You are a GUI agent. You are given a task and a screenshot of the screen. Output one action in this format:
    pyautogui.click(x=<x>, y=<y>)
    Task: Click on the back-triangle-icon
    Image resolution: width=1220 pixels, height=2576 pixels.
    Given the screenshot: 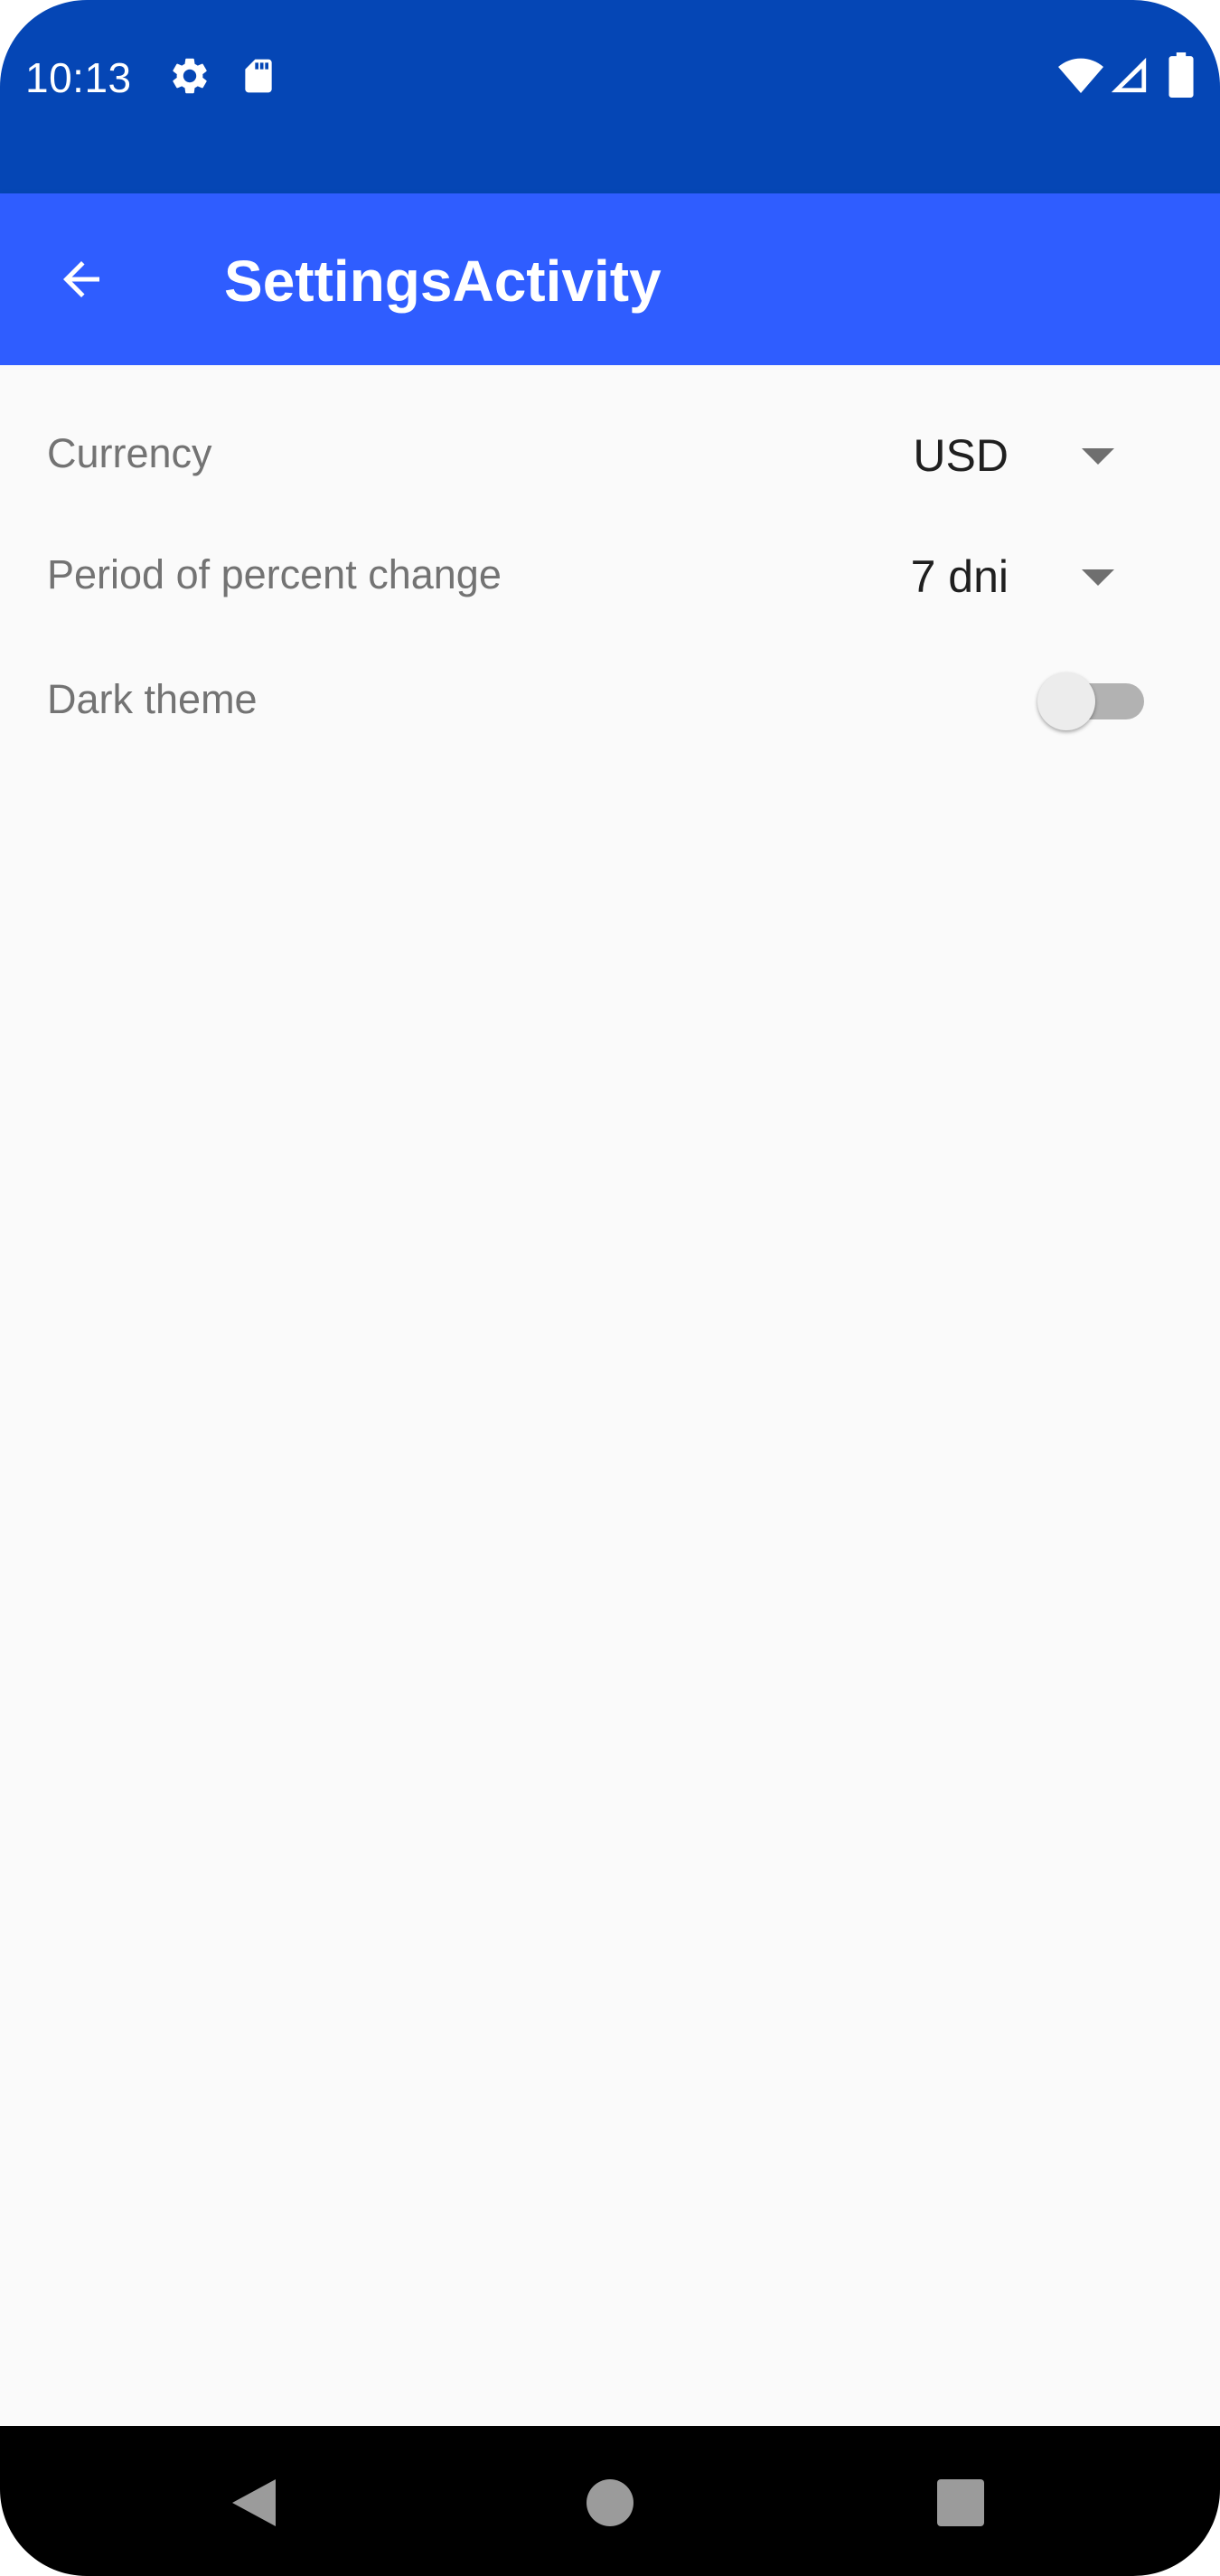 What is the action you would take?
    pyautogui.click(x=254, y=2502)
    